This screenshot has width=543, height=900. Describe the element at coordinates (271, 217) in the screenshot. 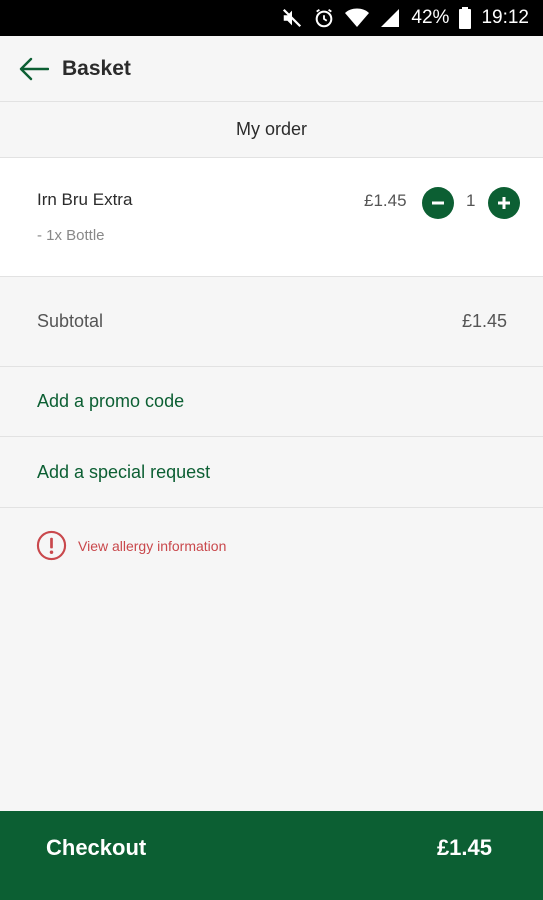

I see `order-item: Irn Bru Extra - 1x Bottle £1.45 1` at that location.